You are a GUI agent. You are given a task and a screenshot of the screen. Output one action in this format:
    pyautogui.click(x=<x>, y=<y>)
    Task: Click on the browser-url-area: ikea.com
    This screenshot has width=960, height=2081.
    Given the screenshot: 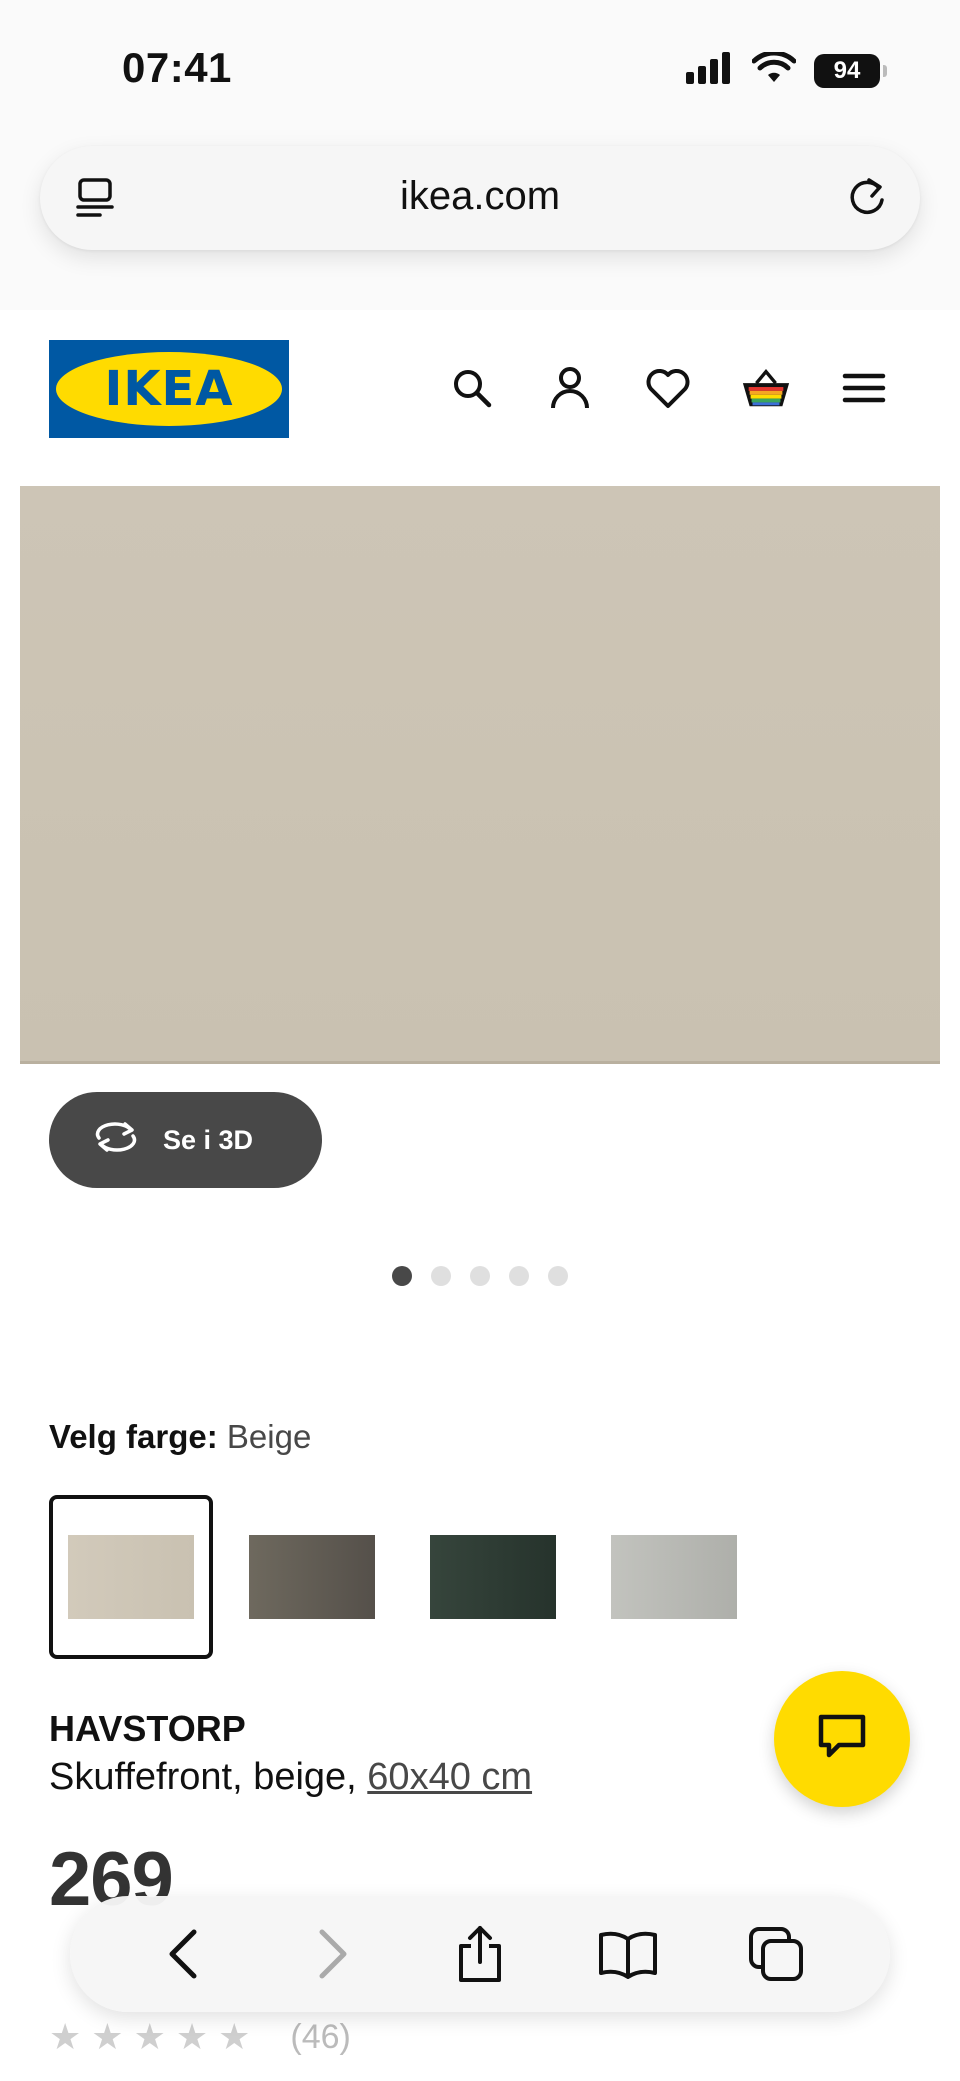 What is the action you would take?
    pyautogui.click(x=480, y=220)
    